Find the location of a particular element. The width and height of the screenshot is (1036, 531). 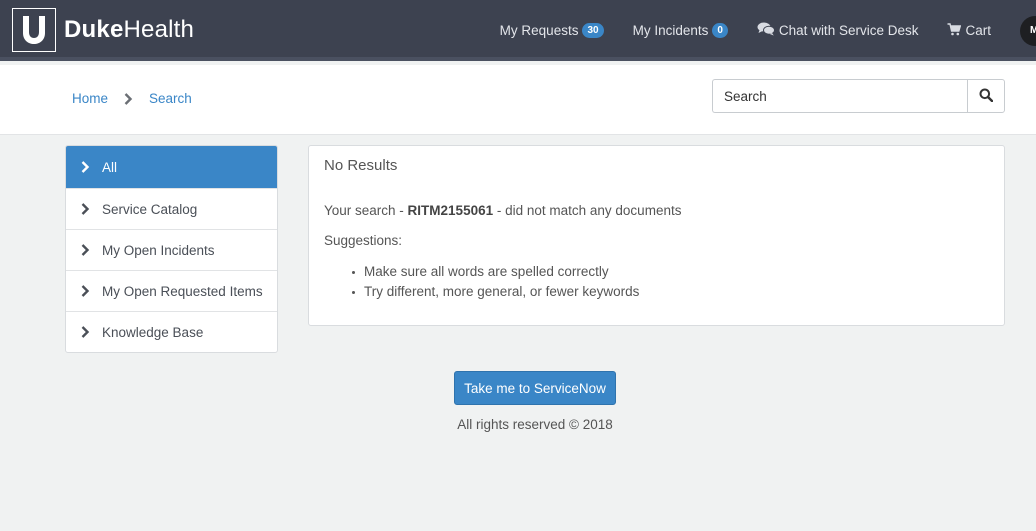

brand-logo: DukeHealth is located at coordinates (103, 30).